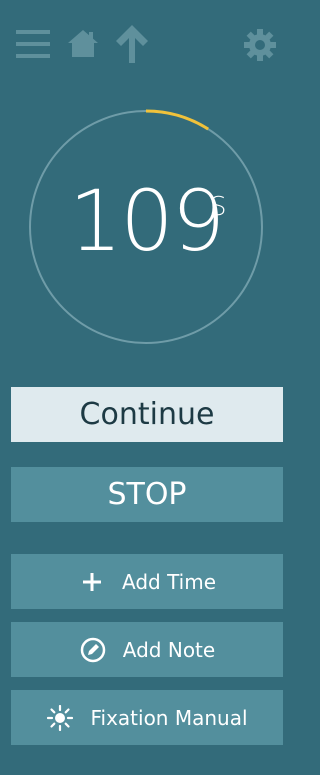 This screenshot has height=775, width=320. I want to click on arrow-up-icon, so click(132, 46).